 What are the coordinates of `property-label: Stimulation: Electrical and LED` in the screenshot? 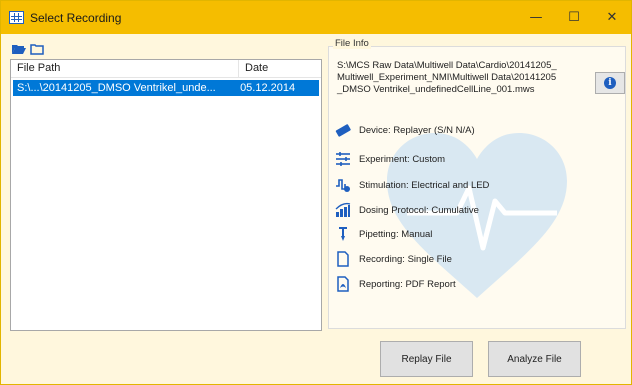 It's located at (424, 185).